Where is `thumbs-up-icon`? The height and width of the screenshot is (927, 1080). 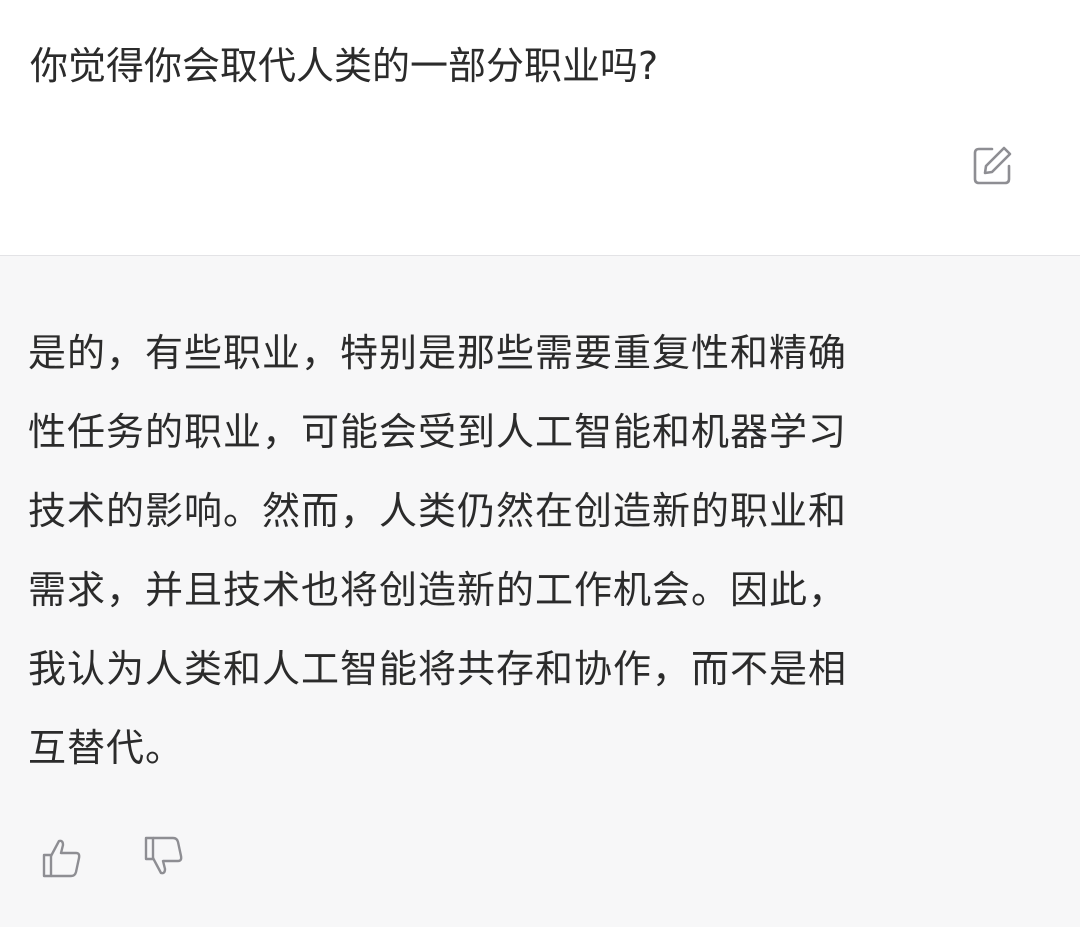
thumbs-up-icon is located at coordinates (61, 858).